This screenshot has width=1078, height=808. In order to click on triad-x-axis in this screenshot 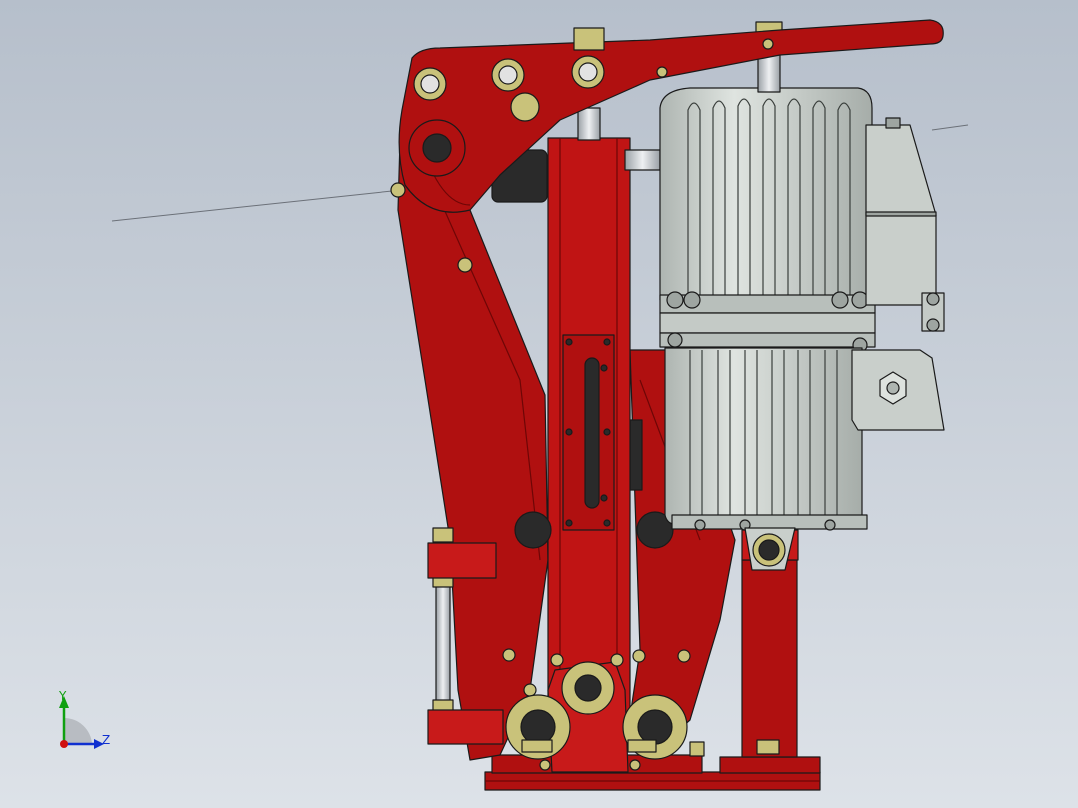, I will do `click(64, 744)`.